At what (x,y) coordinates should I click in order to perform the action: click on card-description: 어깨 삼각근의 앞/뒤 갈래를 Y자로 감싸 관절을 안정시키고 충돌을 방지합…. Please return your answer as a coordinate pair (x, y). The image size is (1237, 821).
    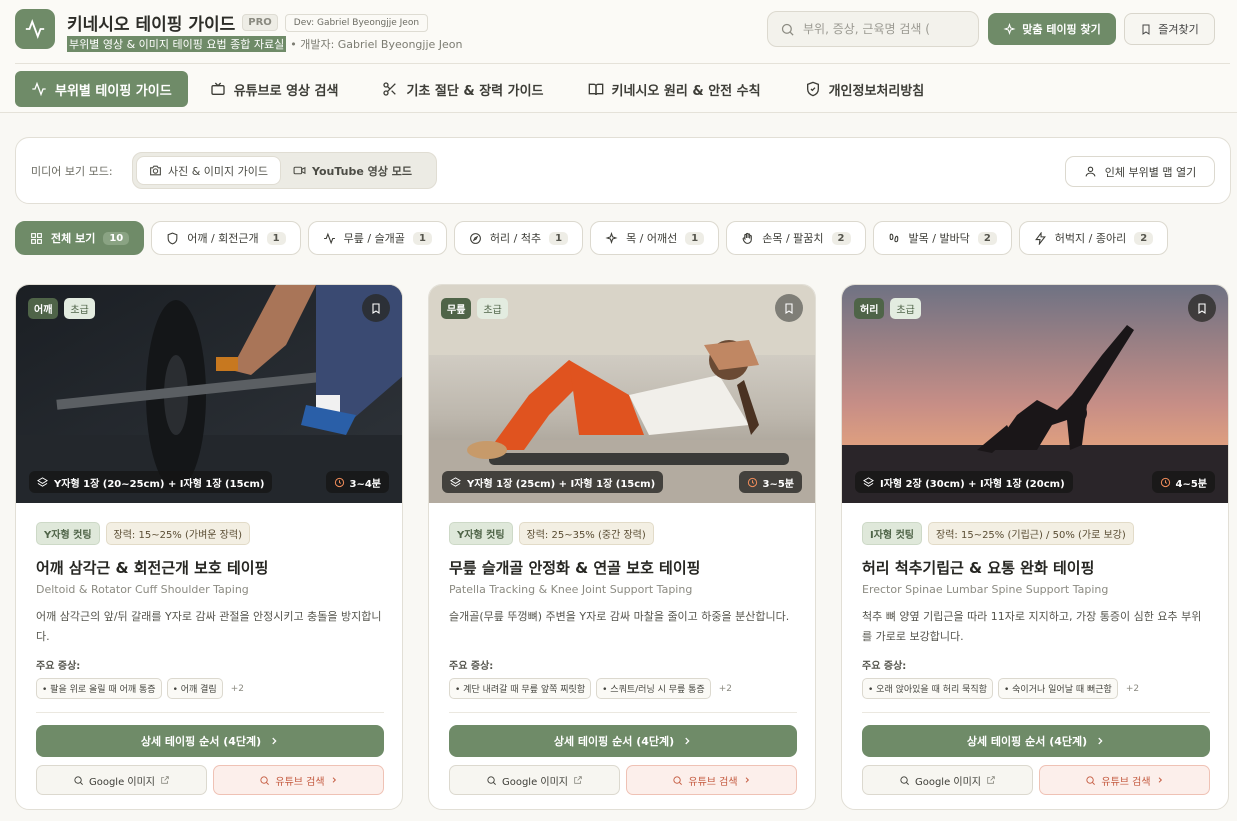
    Looking at the image, I should click on (209, 626).